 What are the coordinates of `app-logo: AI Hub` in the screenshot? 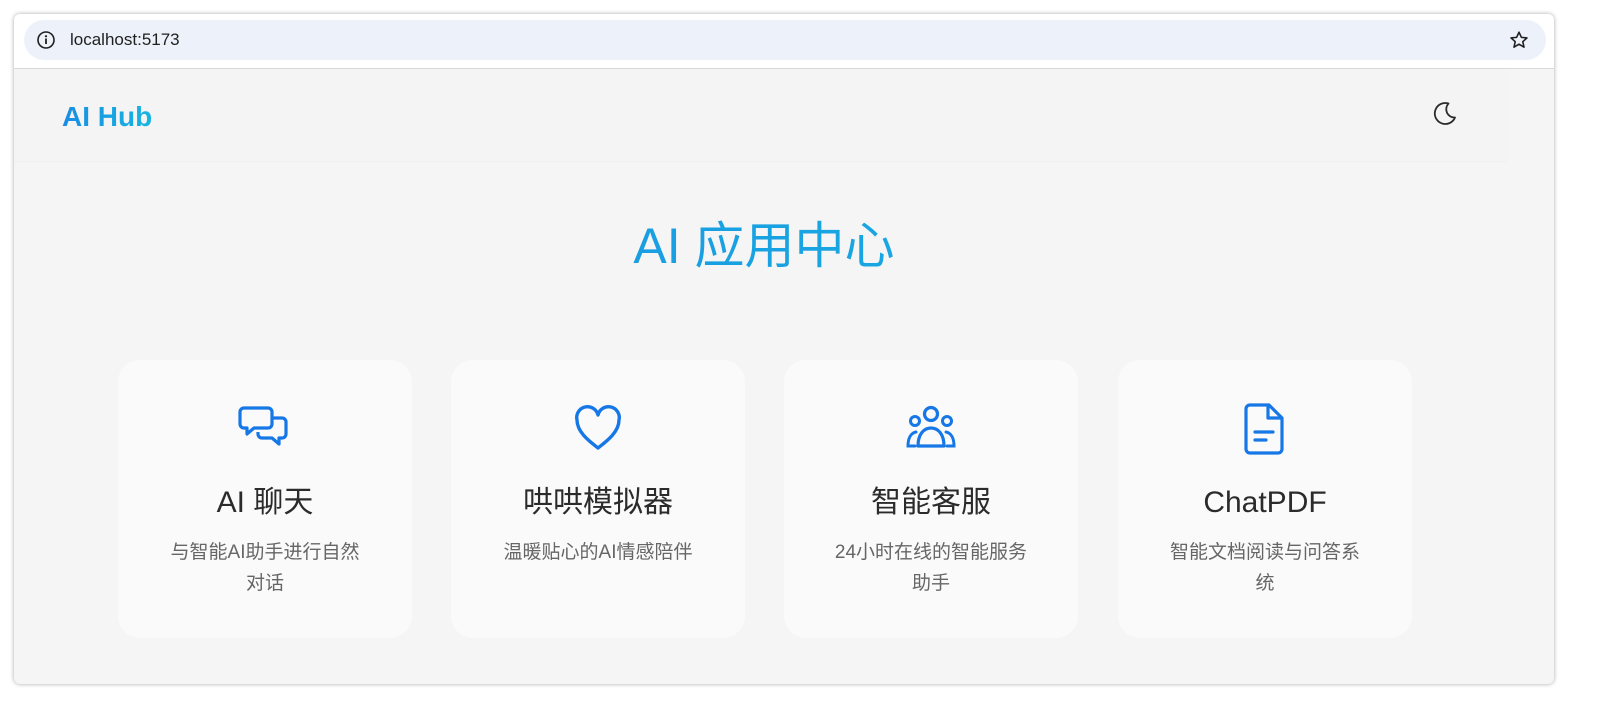 It's located at (107, 117).